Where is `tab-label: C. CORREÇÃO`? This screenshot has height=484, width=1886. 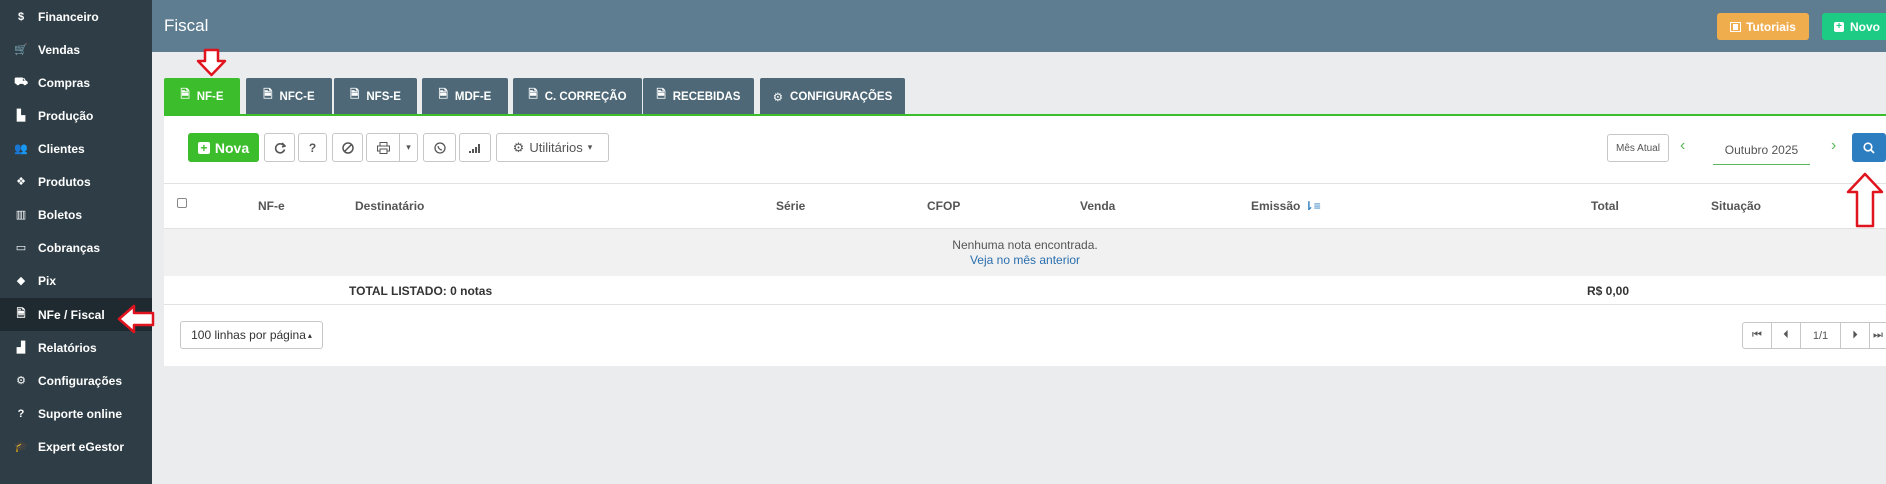
tab-label: C. CORREÇÃO is located at coordinates (585, 96).